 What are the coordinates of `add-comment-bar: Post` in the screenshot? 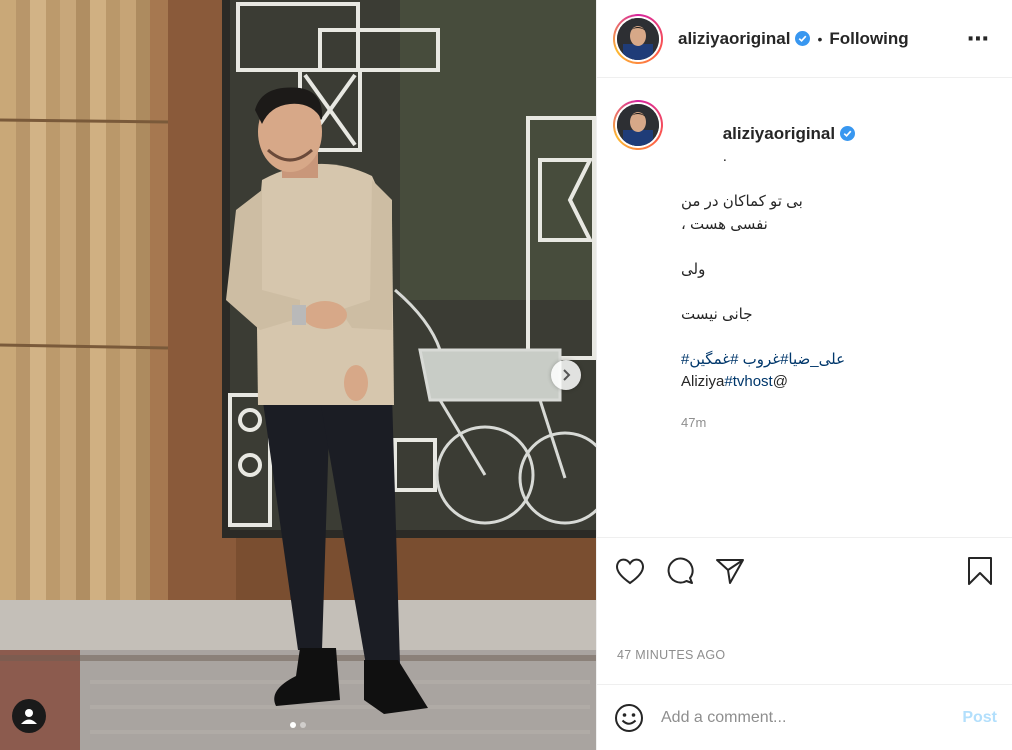 It's located at (804, 717).